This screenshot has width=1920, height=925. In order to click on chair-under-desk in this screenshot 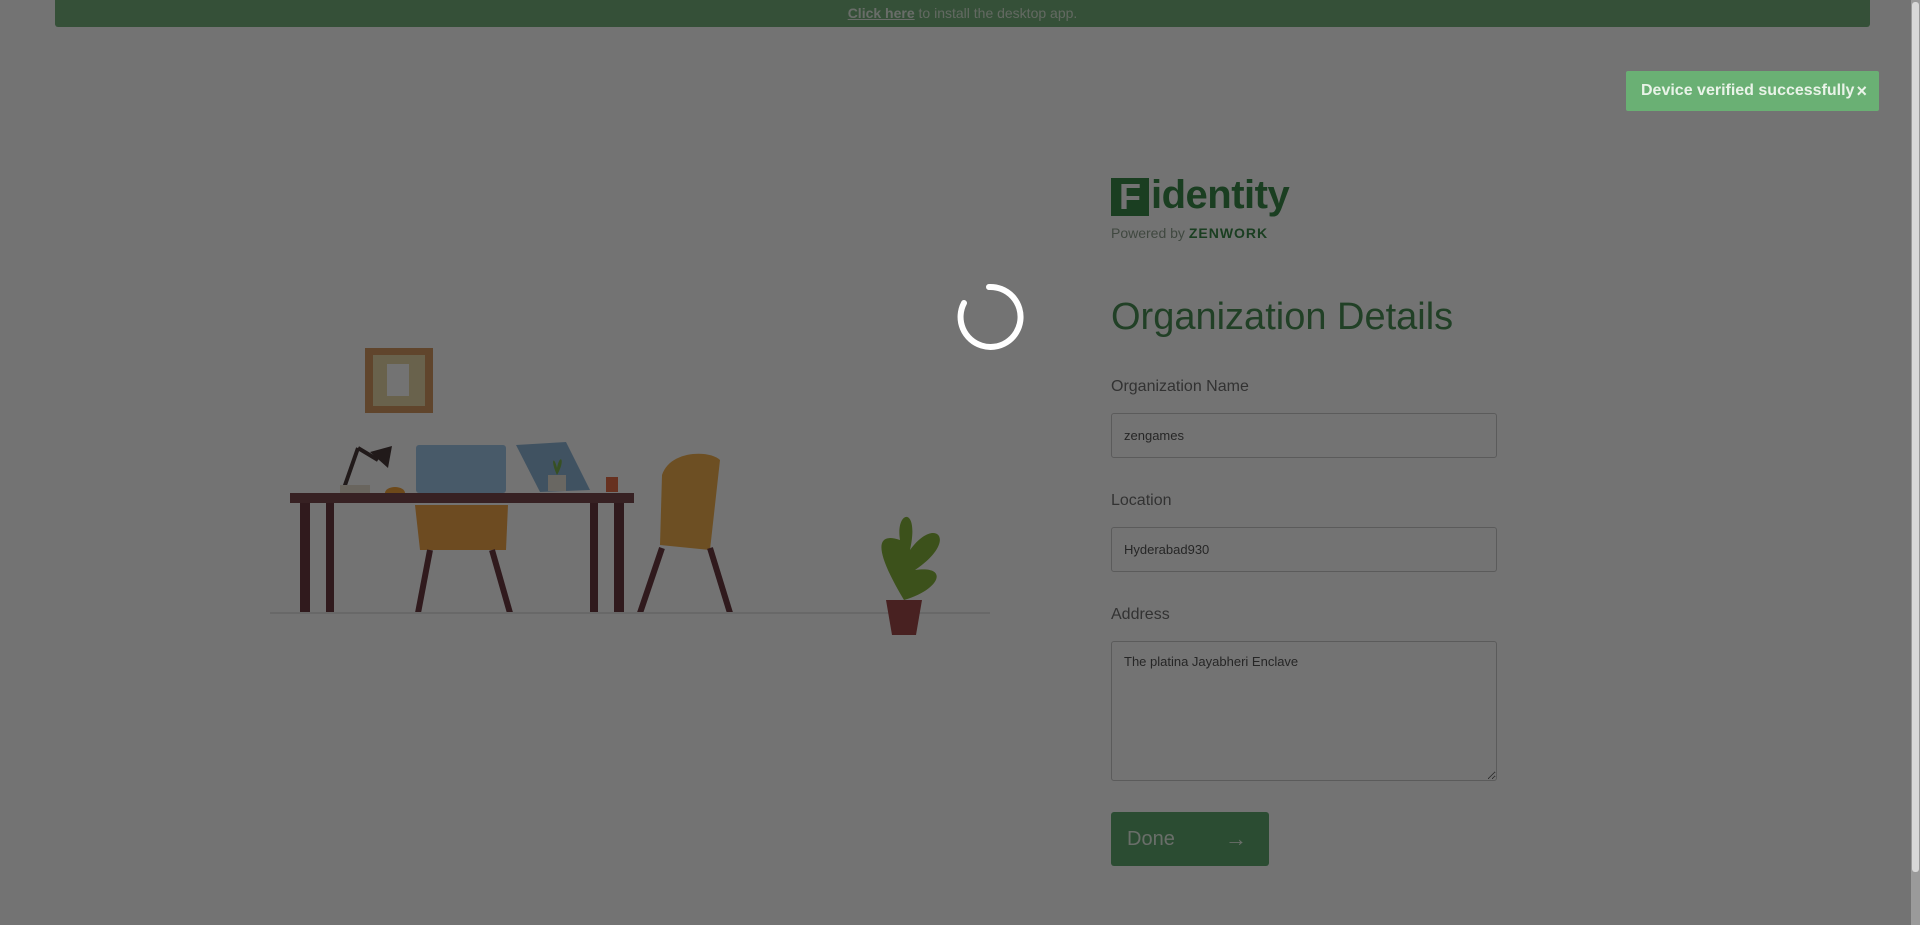, I will do `click(461, 527)`.